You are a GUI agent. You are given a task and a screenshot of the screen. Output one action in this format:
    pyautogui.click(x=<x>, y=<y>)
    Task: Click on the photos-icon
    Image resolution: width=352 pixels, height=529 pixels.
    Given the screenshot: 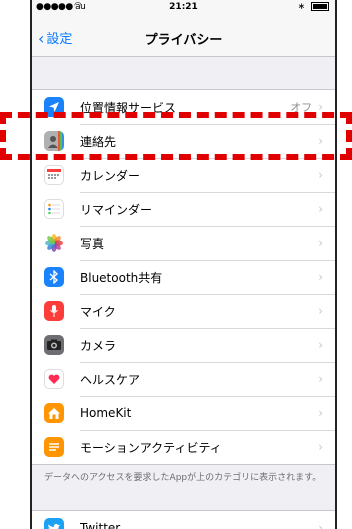 What is the action you would take?
    pyautogui.click(x=54, y=243)
    